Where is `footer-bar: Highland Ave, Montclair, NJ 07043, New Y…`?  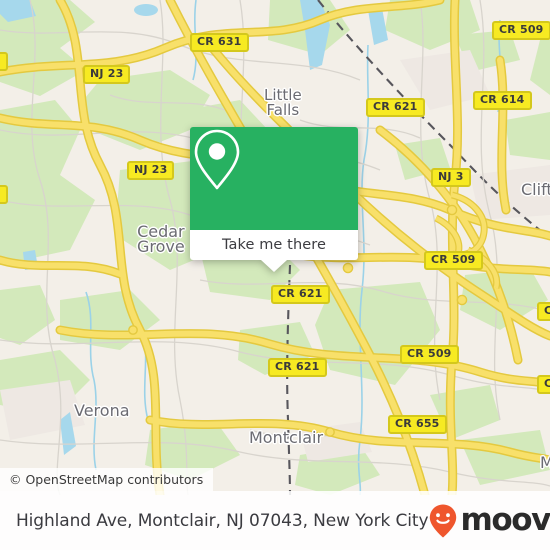
footer-bar: Highland Ave, Montclair, NJ 07043, New Y… is located at coordinates (275, 520).